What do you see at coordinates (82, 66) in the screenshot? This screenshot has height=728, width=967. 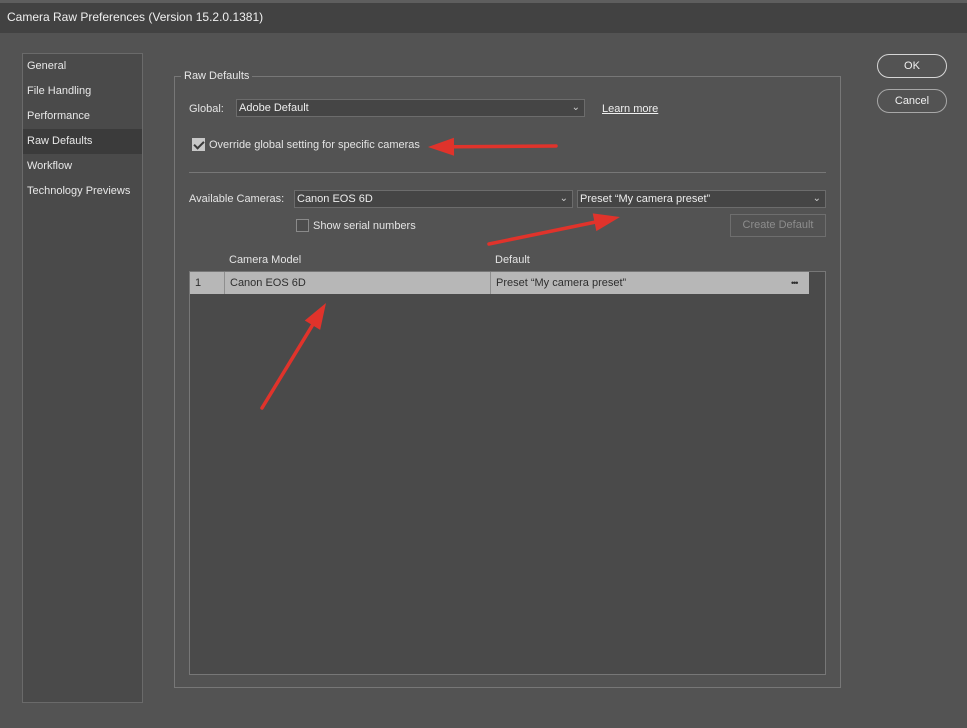 I see `sidebar-item-general: General` at bounding box center [82, 66].